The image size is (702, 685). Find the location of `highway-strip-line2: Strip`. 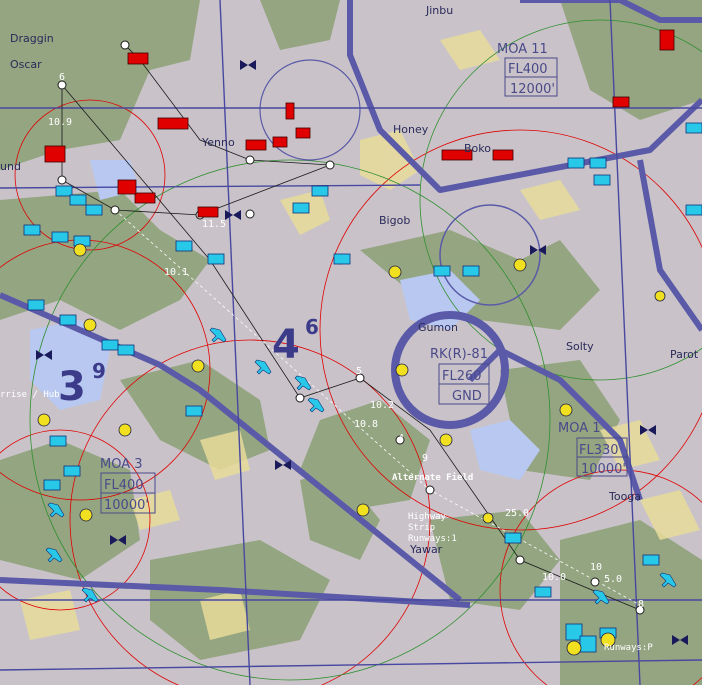

highway-strip-line2: Strip is located at coordinates (421, 528).